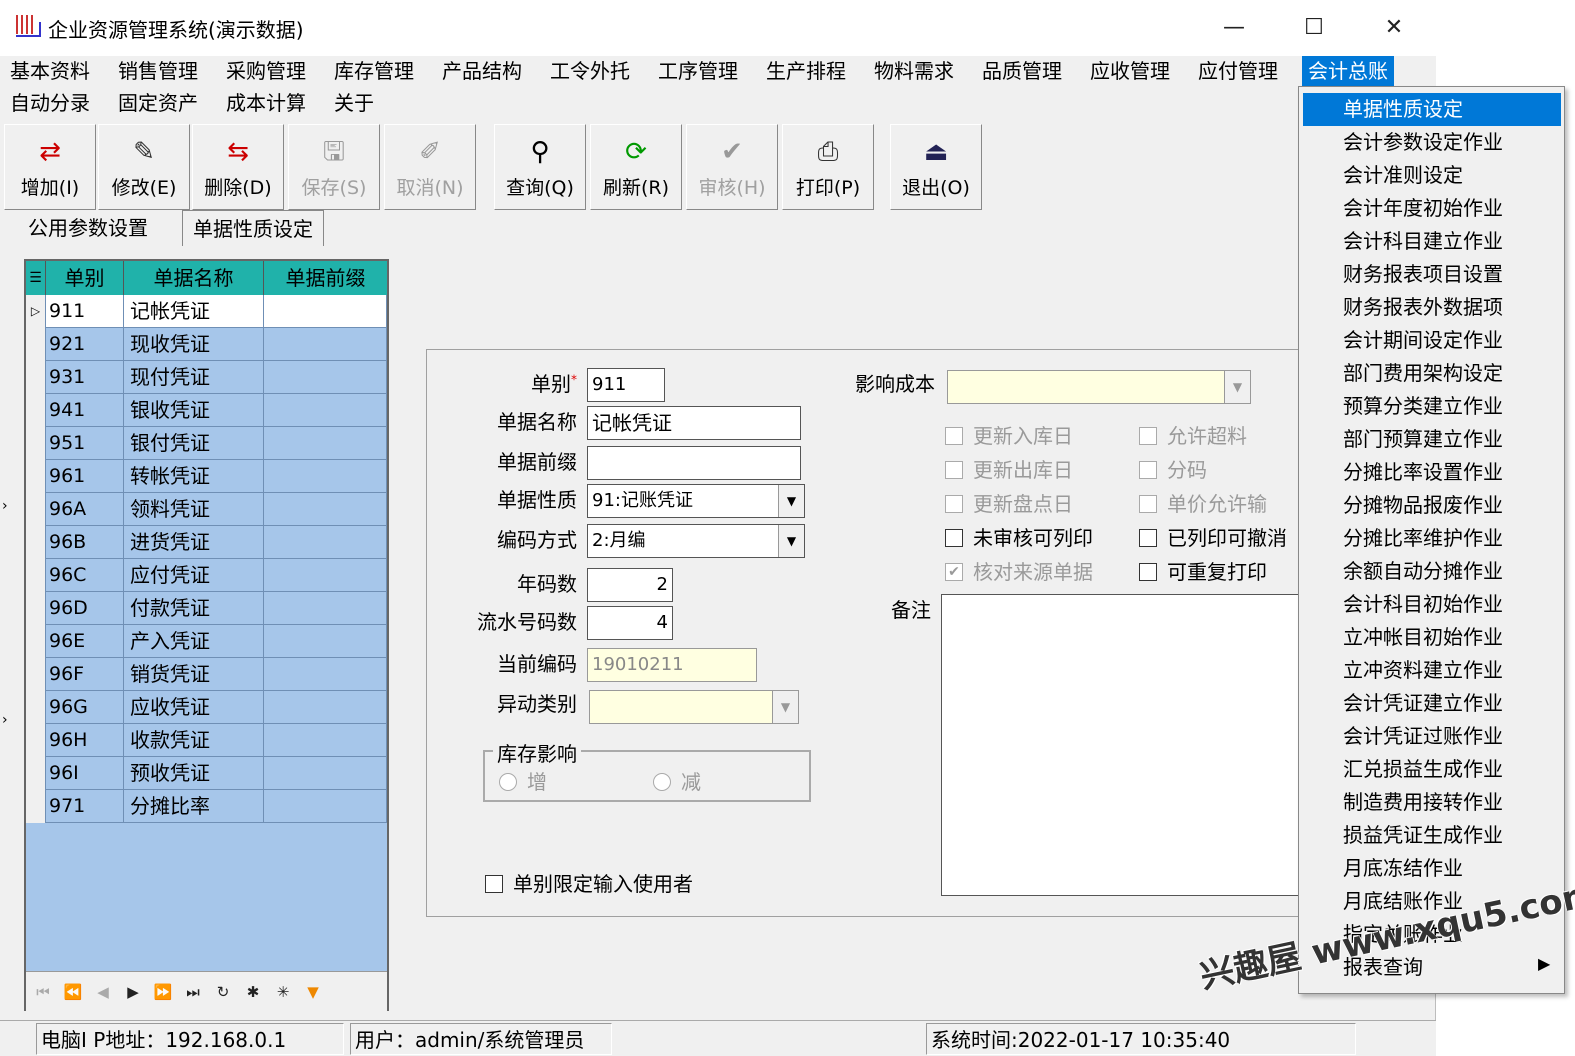  Describe the element at coordinates (1432, 472) in the screenshot. I see `dropdown-menu-item: 分摊比率设置作业` at that location.